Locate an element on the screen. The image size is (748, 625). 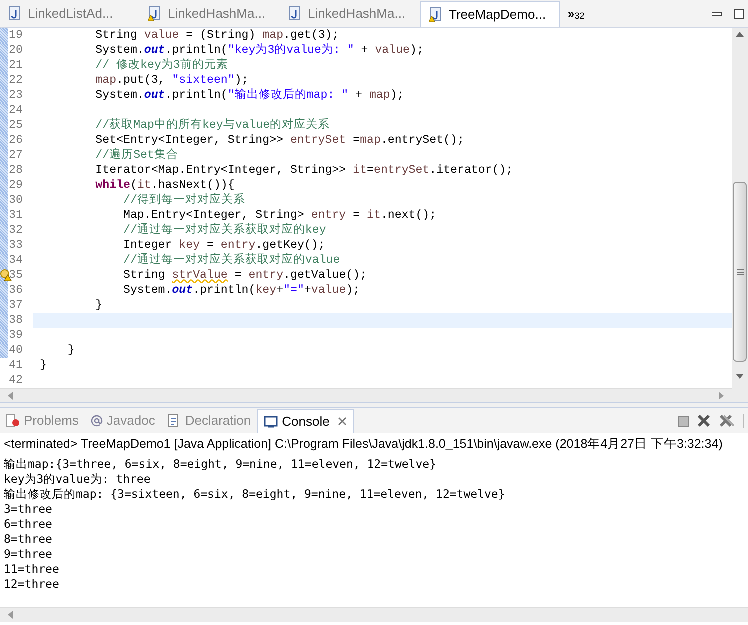
line-number: 29 is located at coordinates (16, 185).